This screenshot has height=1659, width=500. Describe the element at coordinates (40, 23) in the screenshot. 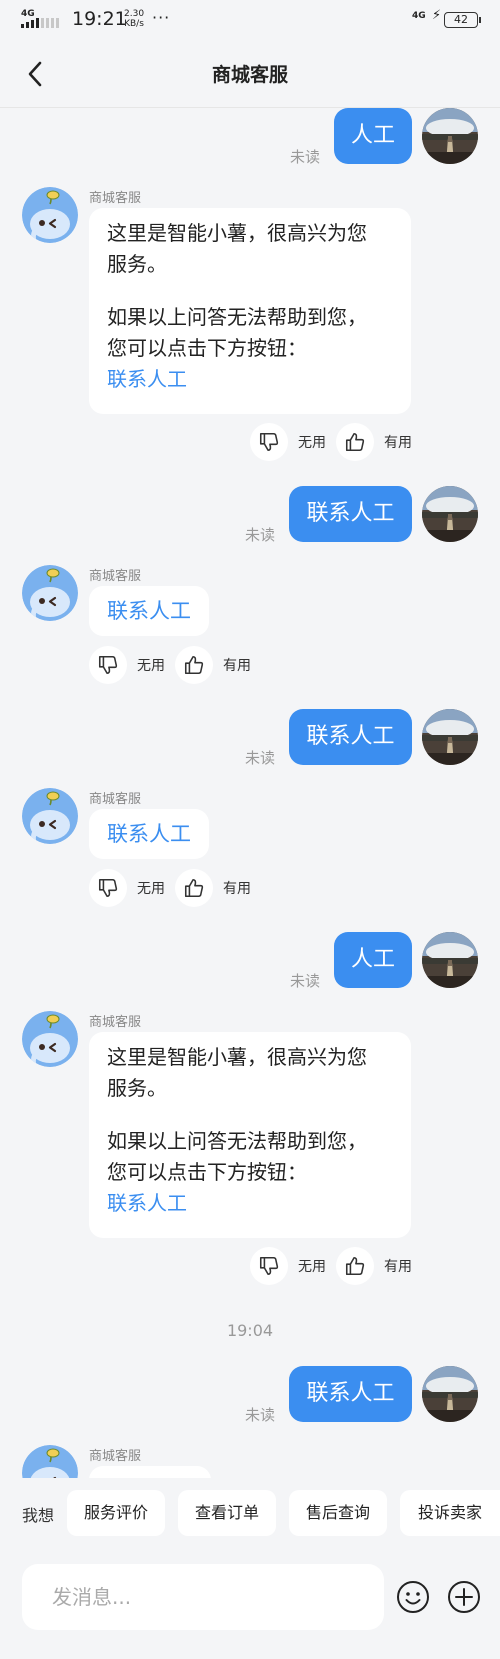

I see `signal-icon` at that location.